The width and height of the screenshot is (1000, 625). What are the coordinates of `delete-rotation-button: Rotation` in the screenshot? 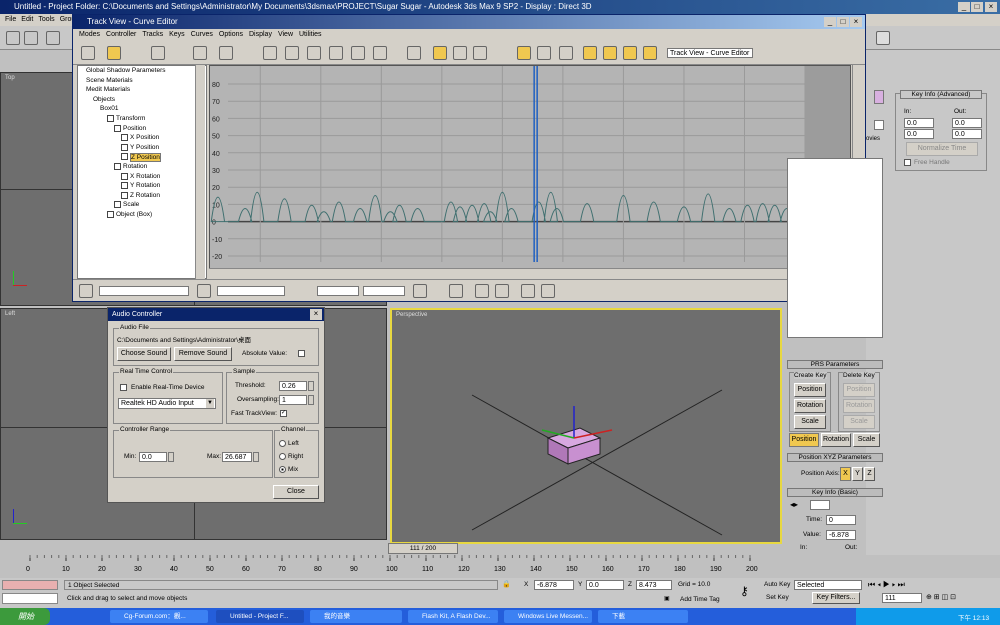 It's located at (859, 406).